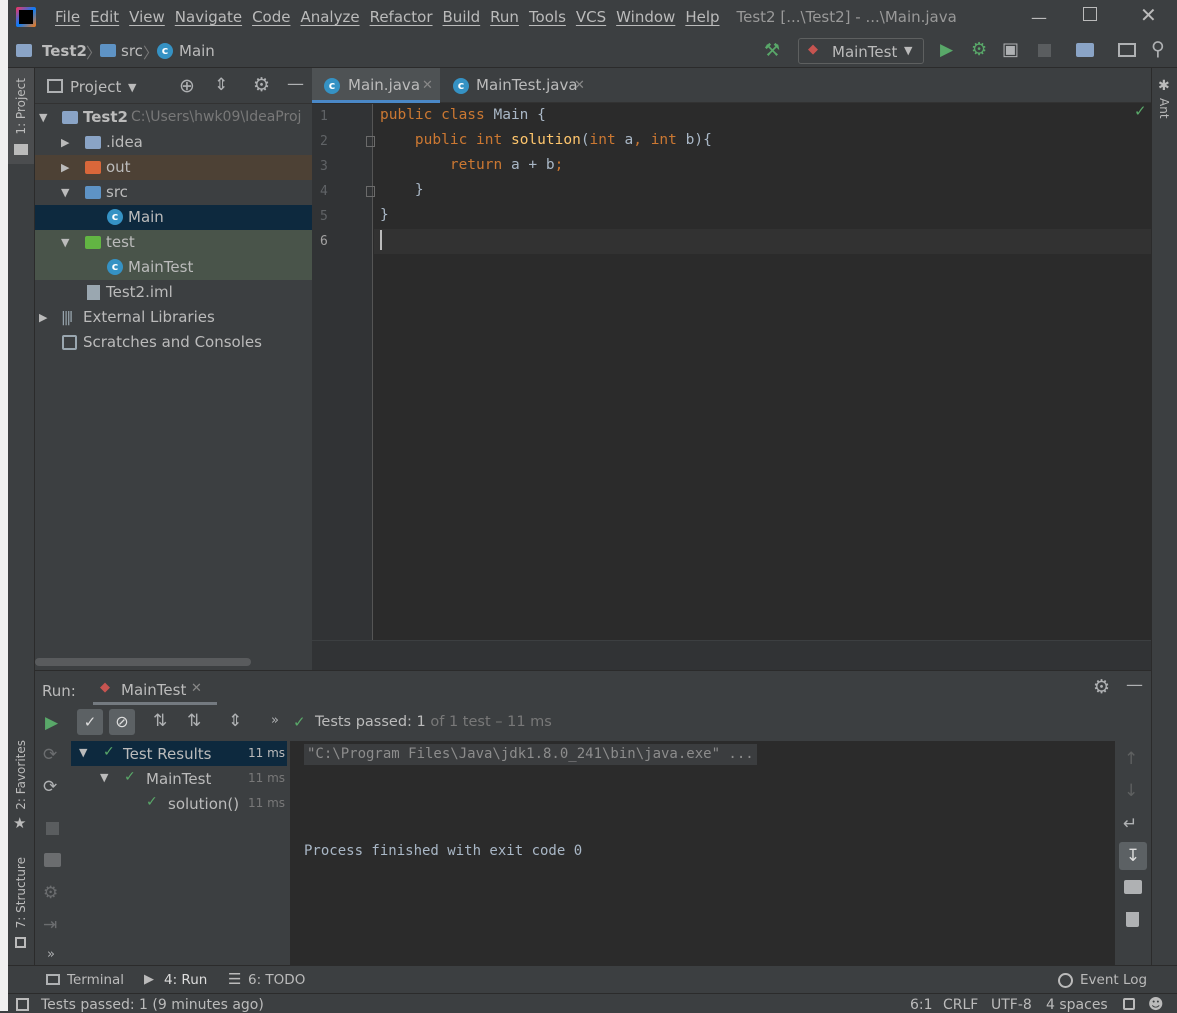 Image resolution: width=1177 pixels, height=1013 pixels. I want to click on project-structure-icon, so click(1085, 50).